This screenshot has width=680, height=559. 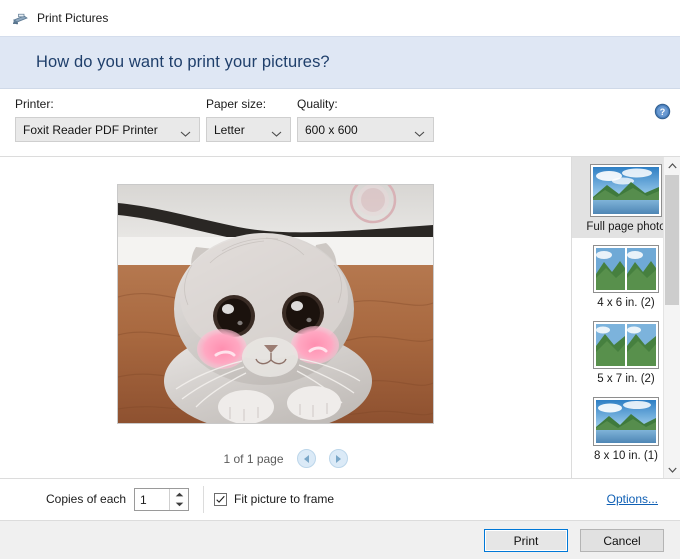 I want to click on paper-size-label: Paper size:, so click(x=236, y=104).